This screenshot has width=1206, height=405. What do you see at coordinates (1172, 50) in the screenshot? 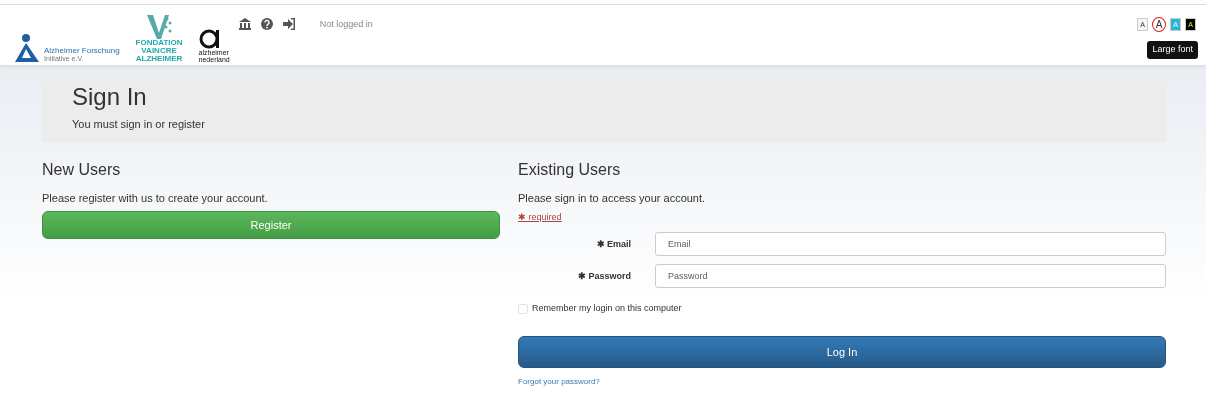
I see `tooltip: Large font` at bounding box center [1172, 50].